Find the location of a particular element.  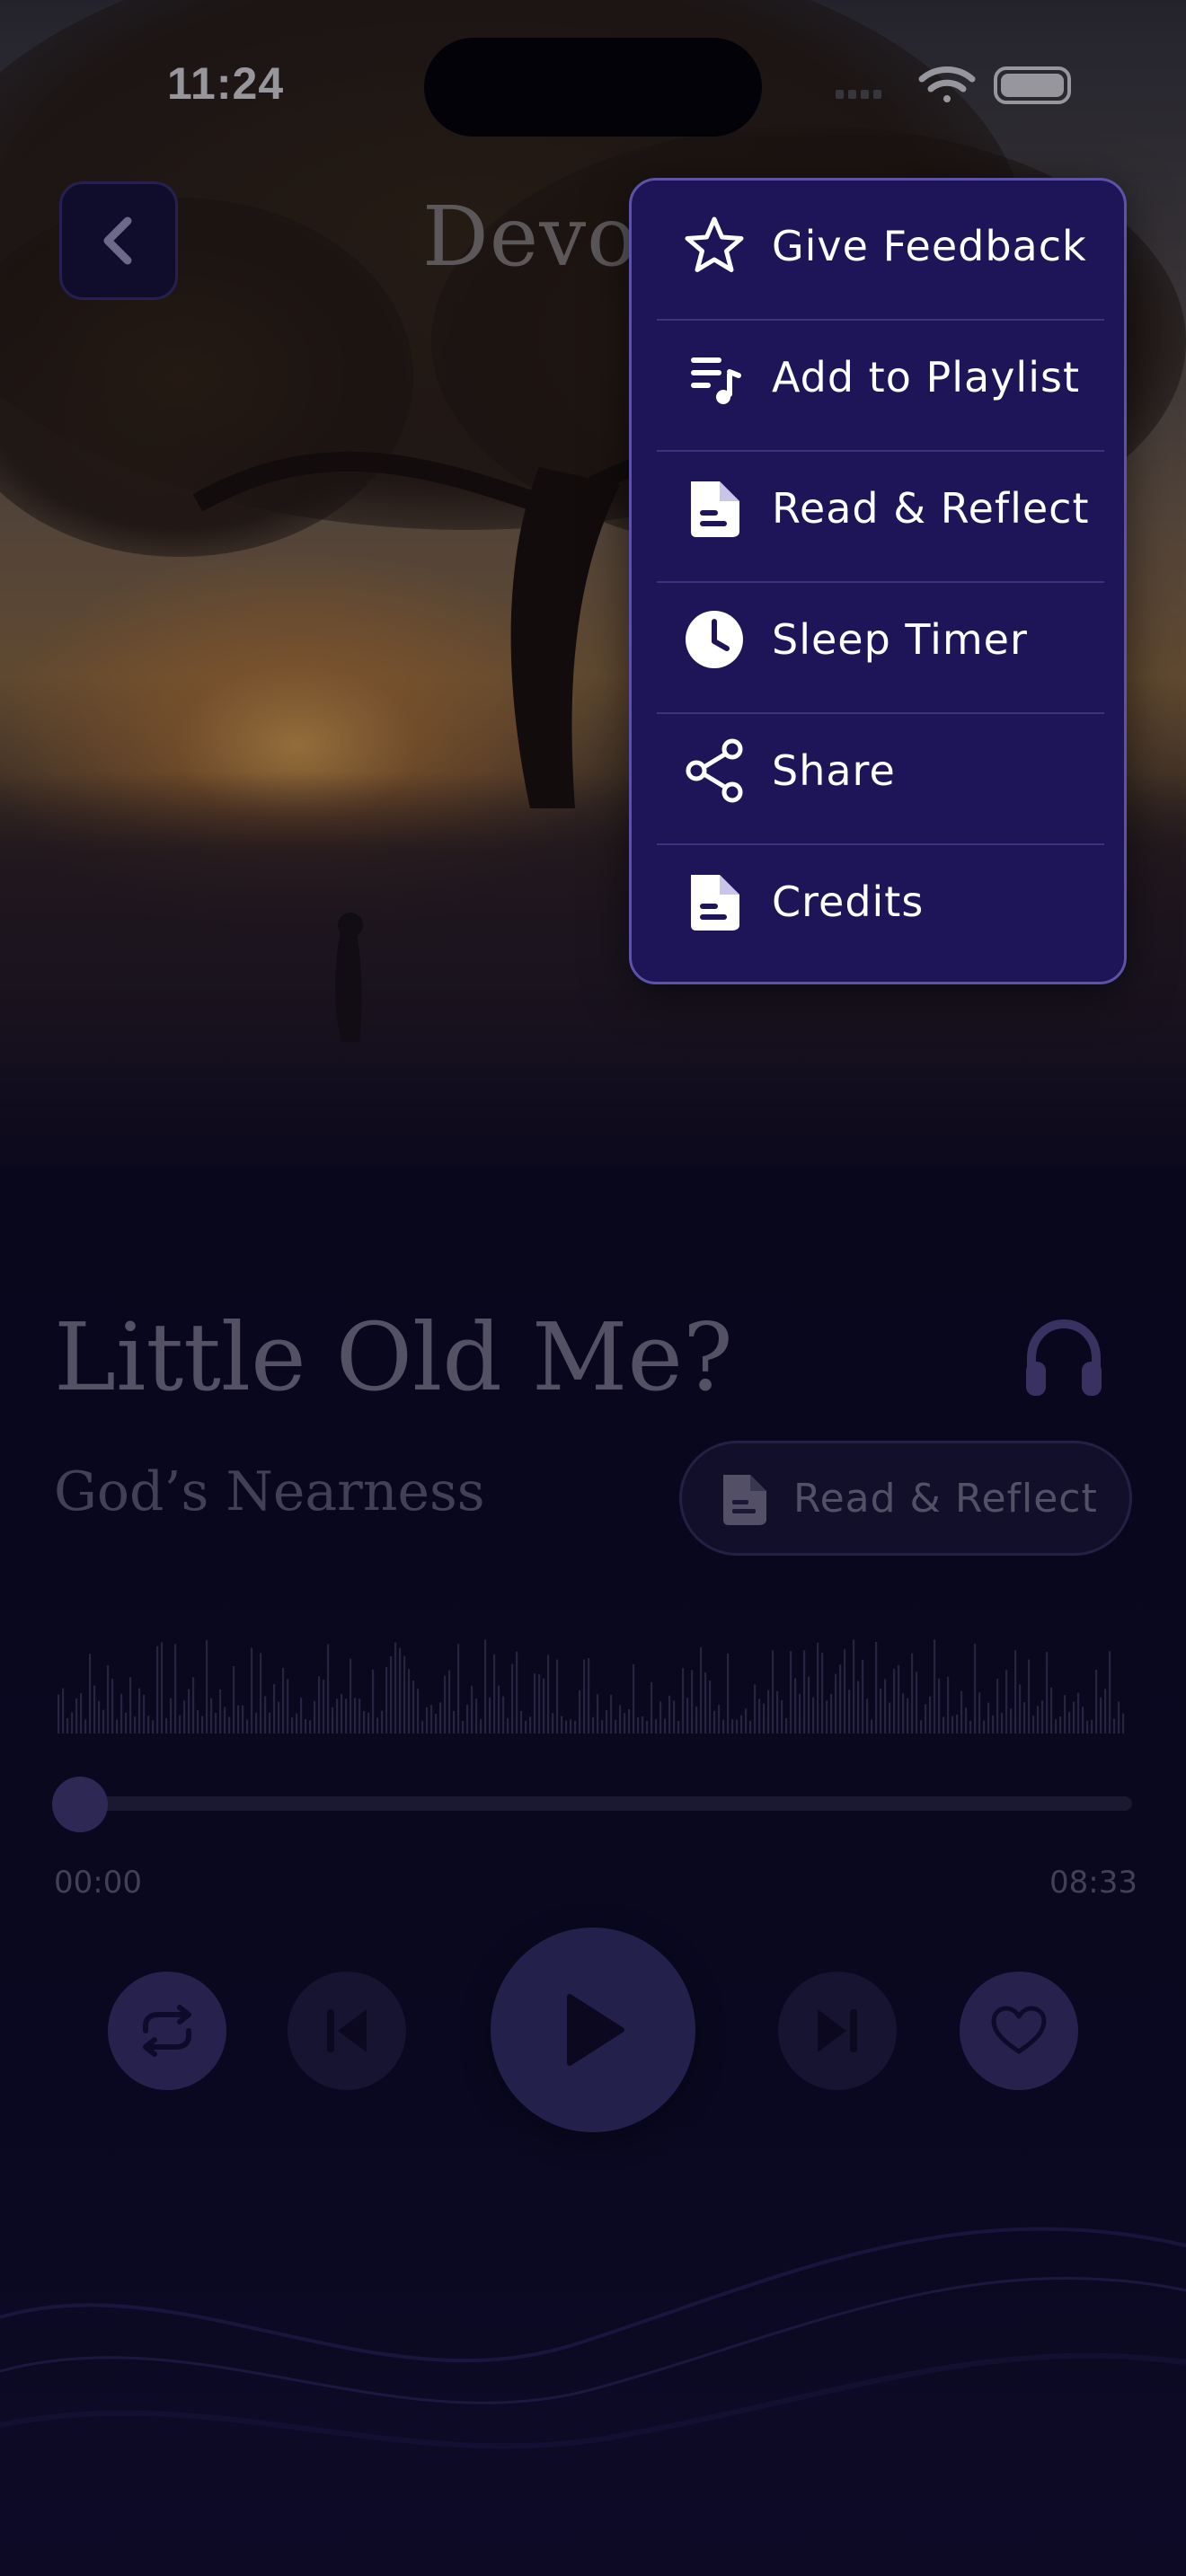

menu-item-add-to-playlist: Add to Playlist is located at coordinates (878, 377).